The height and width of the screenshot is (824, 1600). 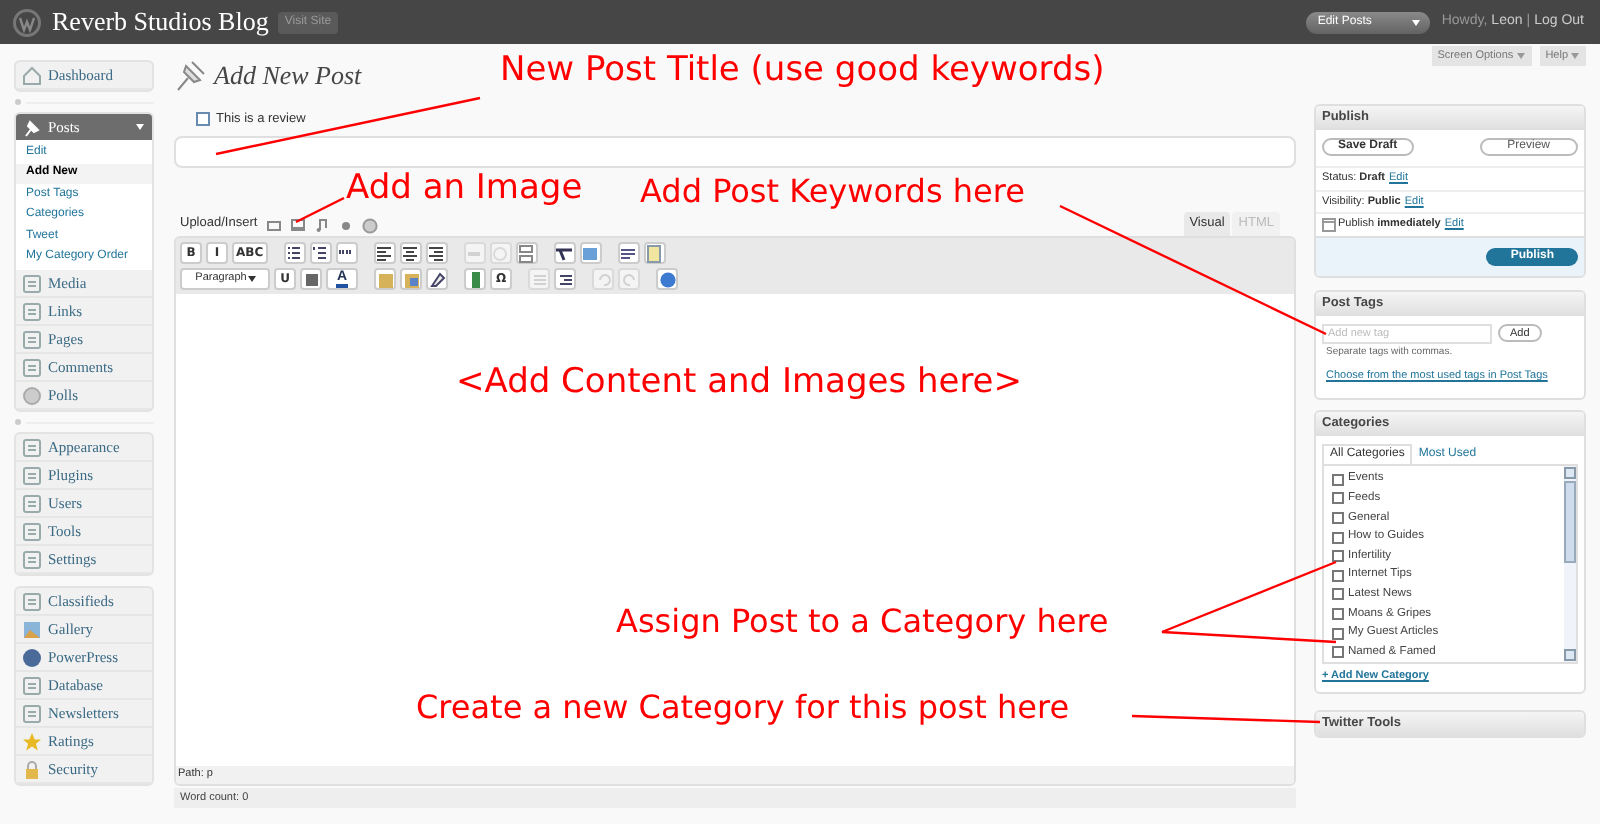 I want to click on calendar-icon, so click(x=1329, y=224).